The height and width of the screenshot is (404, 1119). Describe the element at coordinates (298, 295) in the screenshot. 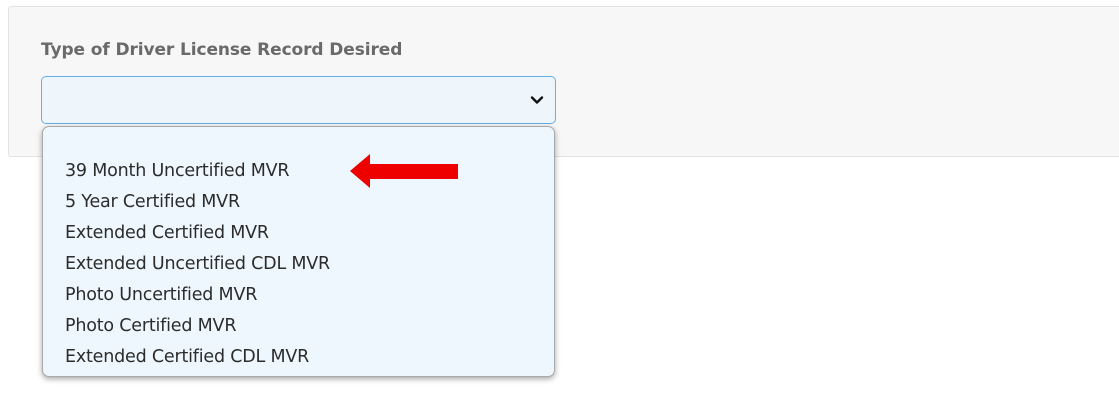

I see `option-photo-uncertified-mvr: Photo Uncertified MVR` at that location.